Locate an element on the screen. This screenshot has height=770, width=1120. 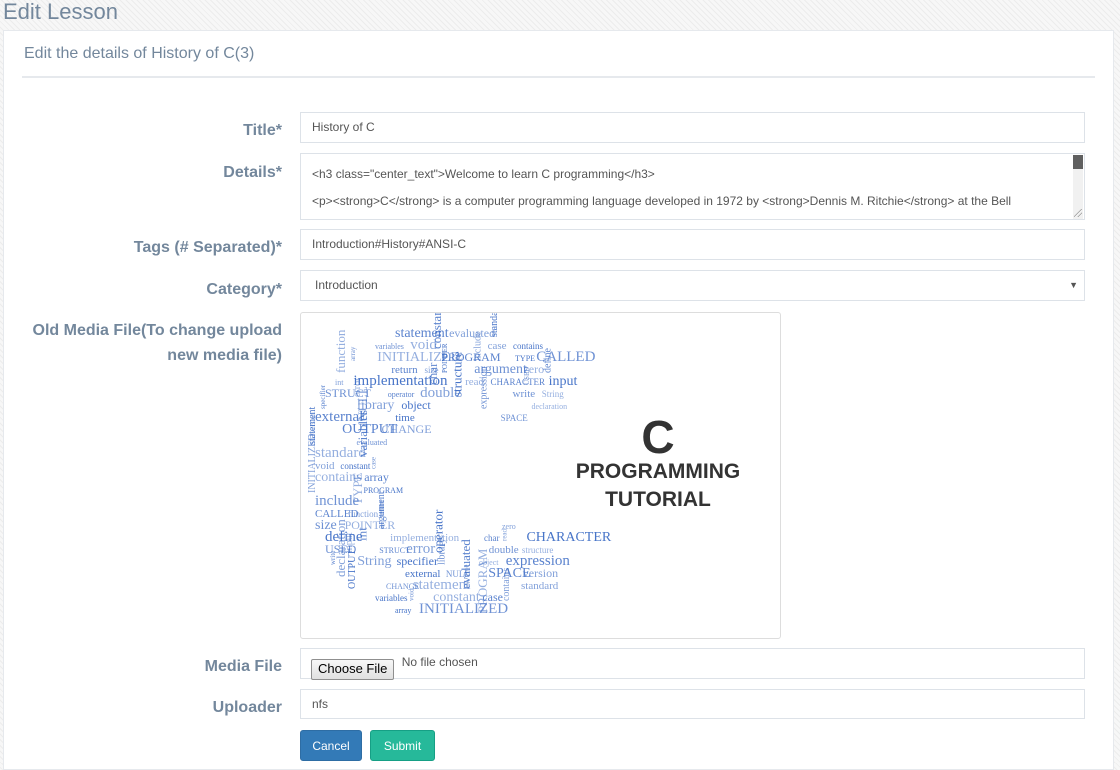
old-media-label-line1: Old Media File(To change upload is located at coordinates (157, 330).